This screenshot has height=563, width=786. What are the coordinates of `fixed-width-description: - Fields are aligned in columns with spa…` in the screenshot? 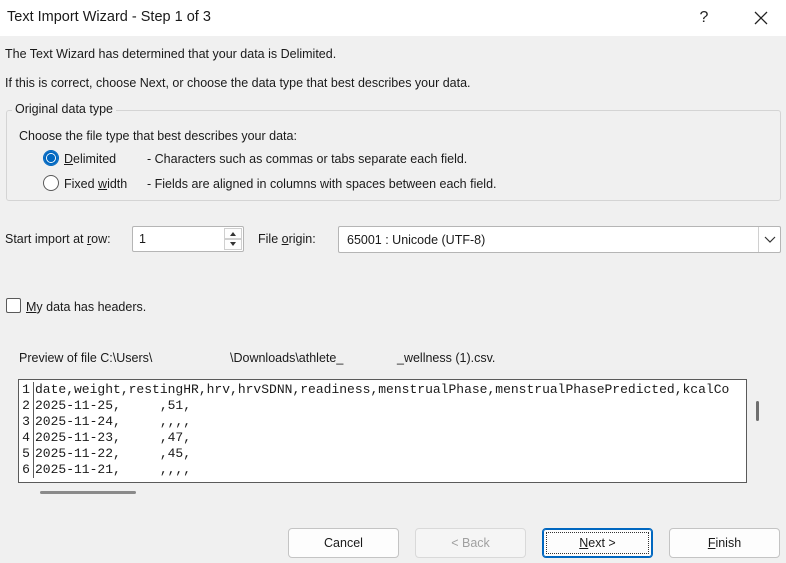 It's located at (322, 184).